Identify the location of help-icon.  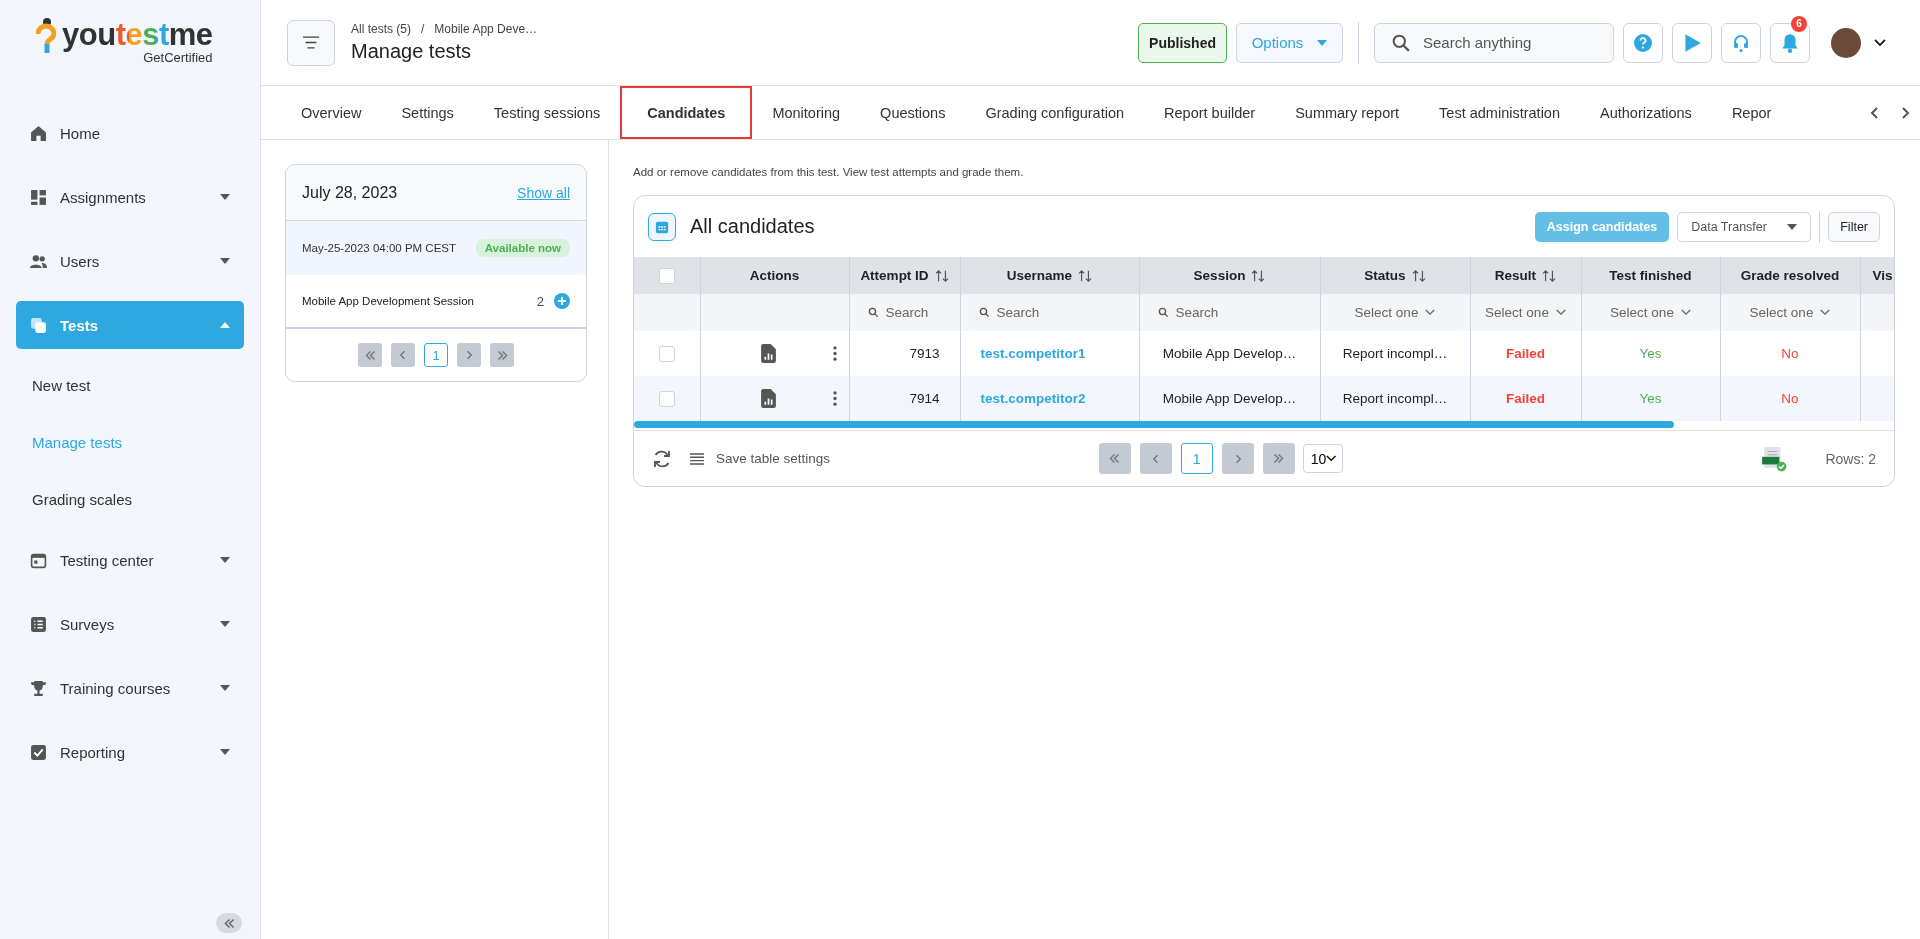
(1643, 42).